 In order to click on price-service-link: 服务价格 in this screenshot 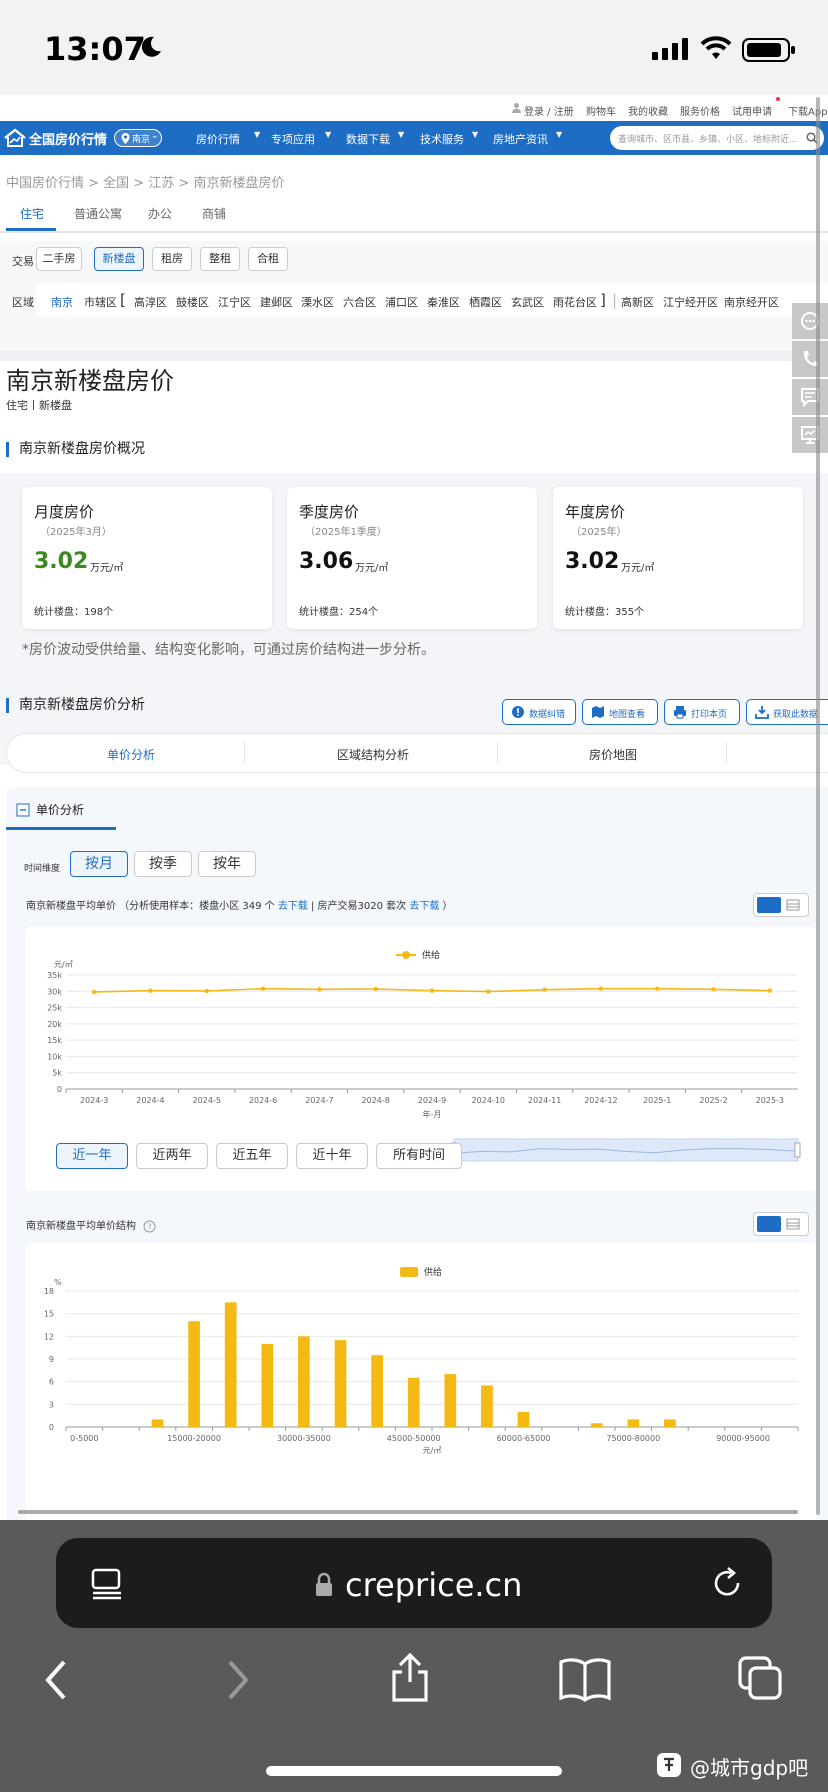, I will do `click(700, 110)`.